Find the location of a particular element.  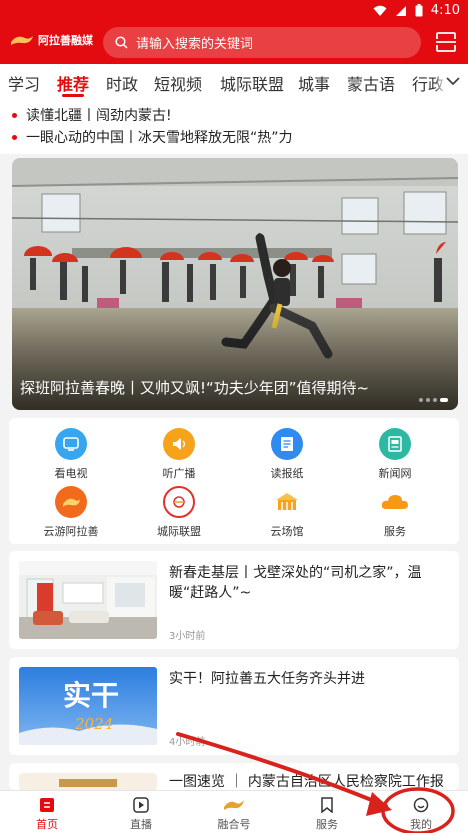

channel-tabs: 学习 推荐 时政 短视频 城际联盟 城事 蒙古语 行政 is located at coordinates (234, 81).